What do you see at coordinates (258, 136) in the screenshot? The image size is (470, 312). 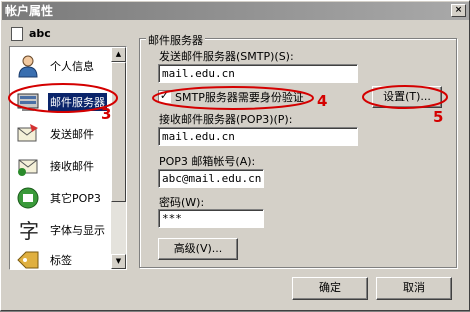 I see `pop3-server-input: mail.edu.cn` at bounding box center [258, 136].